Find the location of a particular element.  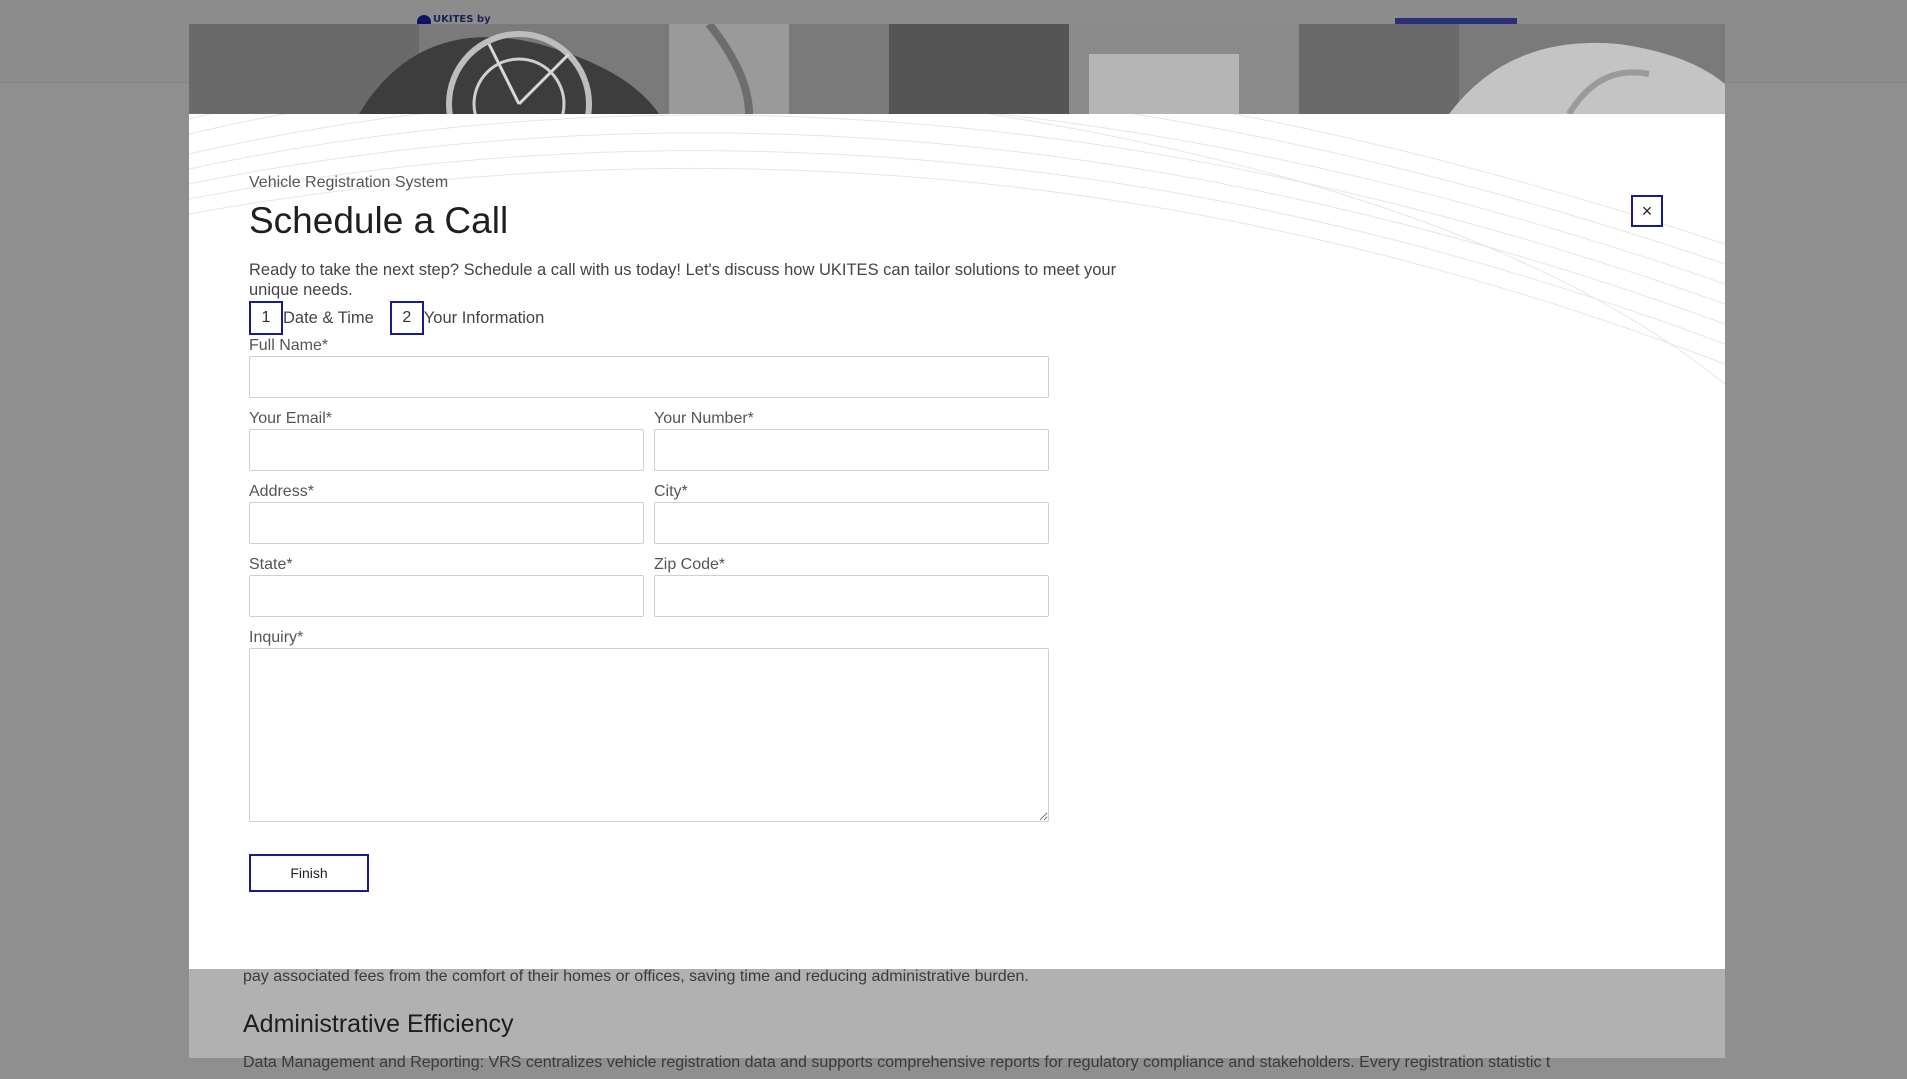

step-indicator: 1 Date & Time 2 Your Information is located at coordinates (404, 318).